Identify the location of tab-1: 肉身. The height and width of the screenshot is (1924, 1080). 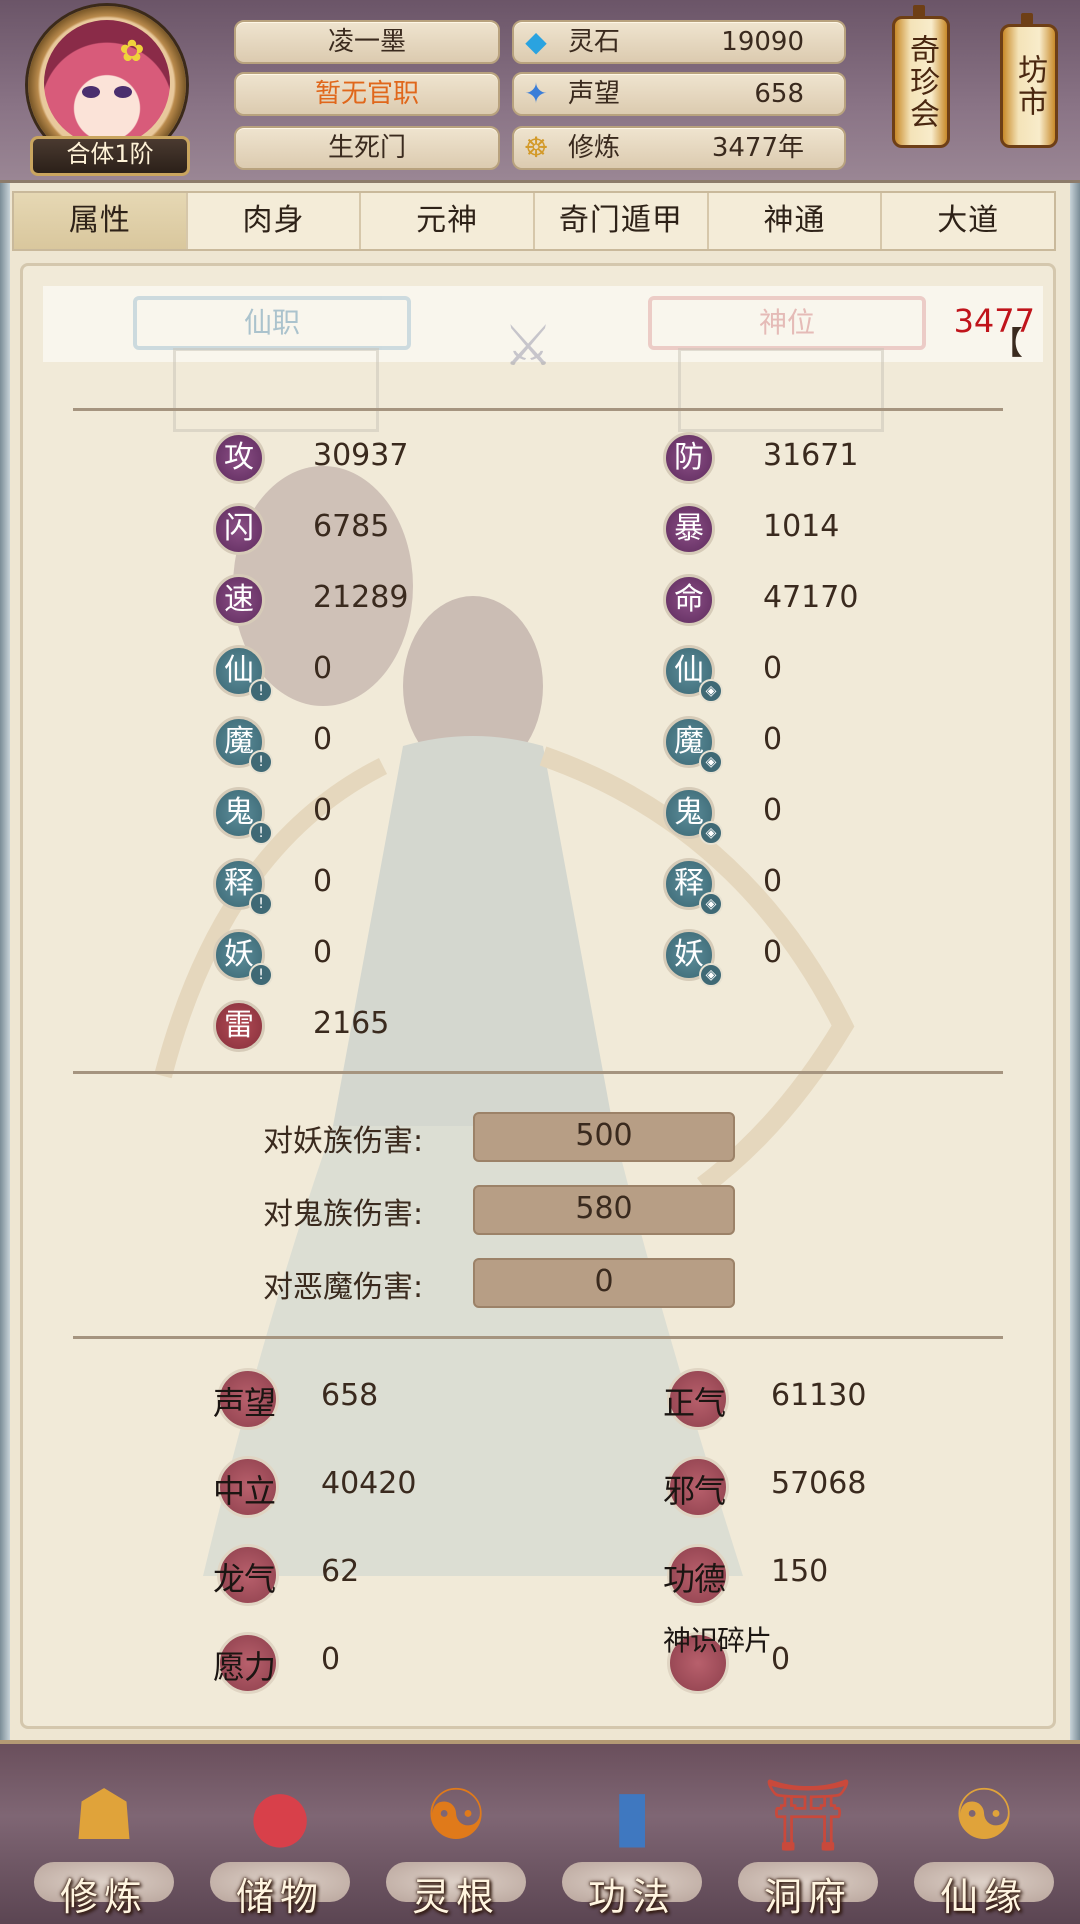
(275, 221).